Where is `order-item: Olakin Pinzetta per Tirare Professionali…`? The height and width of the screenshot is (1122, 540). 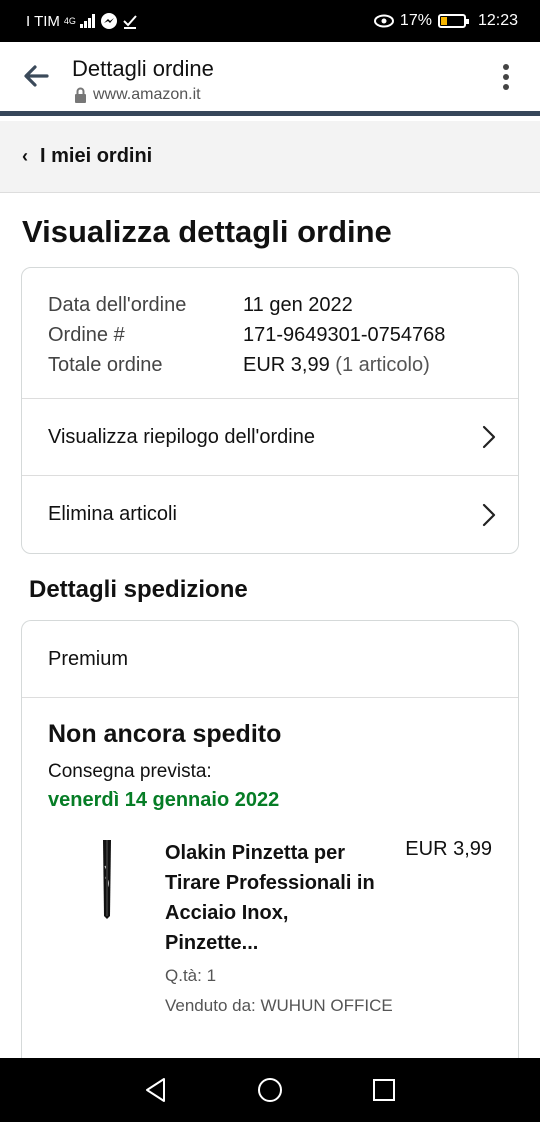 order-item: Olakin Pinzetta per Tirare Professionali… is located at coordinates (270, 927).